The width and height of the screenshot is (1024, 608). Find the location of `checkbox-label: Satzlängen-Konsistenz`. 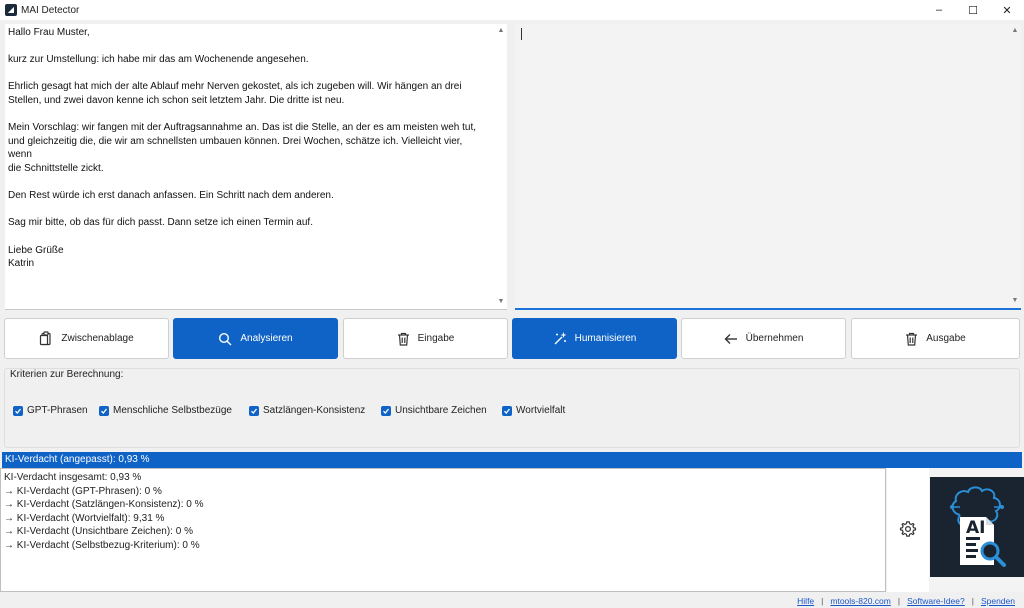

checkbox-label: Satzlängen-Konsistenz is located at coordinates (314, 410).